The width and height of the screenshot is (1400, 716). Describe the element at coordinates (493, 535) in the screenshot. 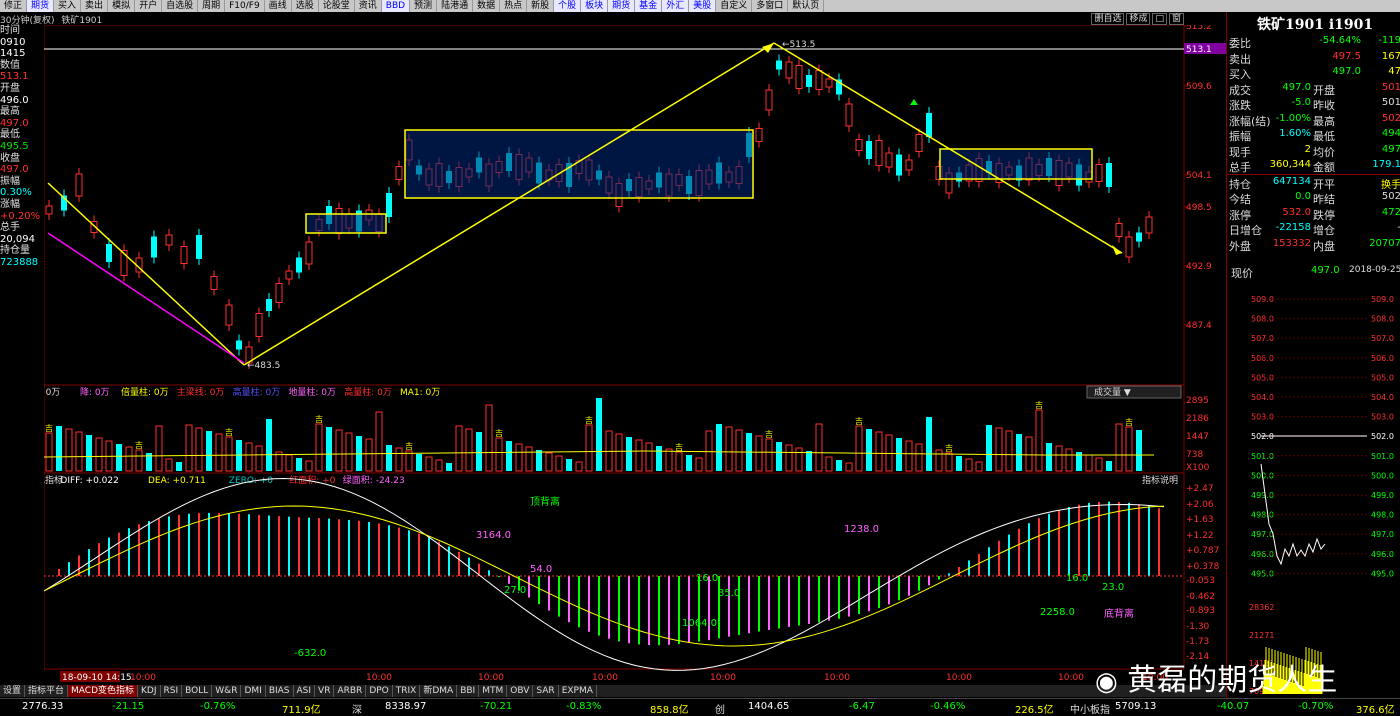

I see `macd-annotation: 3164.0` at that location.